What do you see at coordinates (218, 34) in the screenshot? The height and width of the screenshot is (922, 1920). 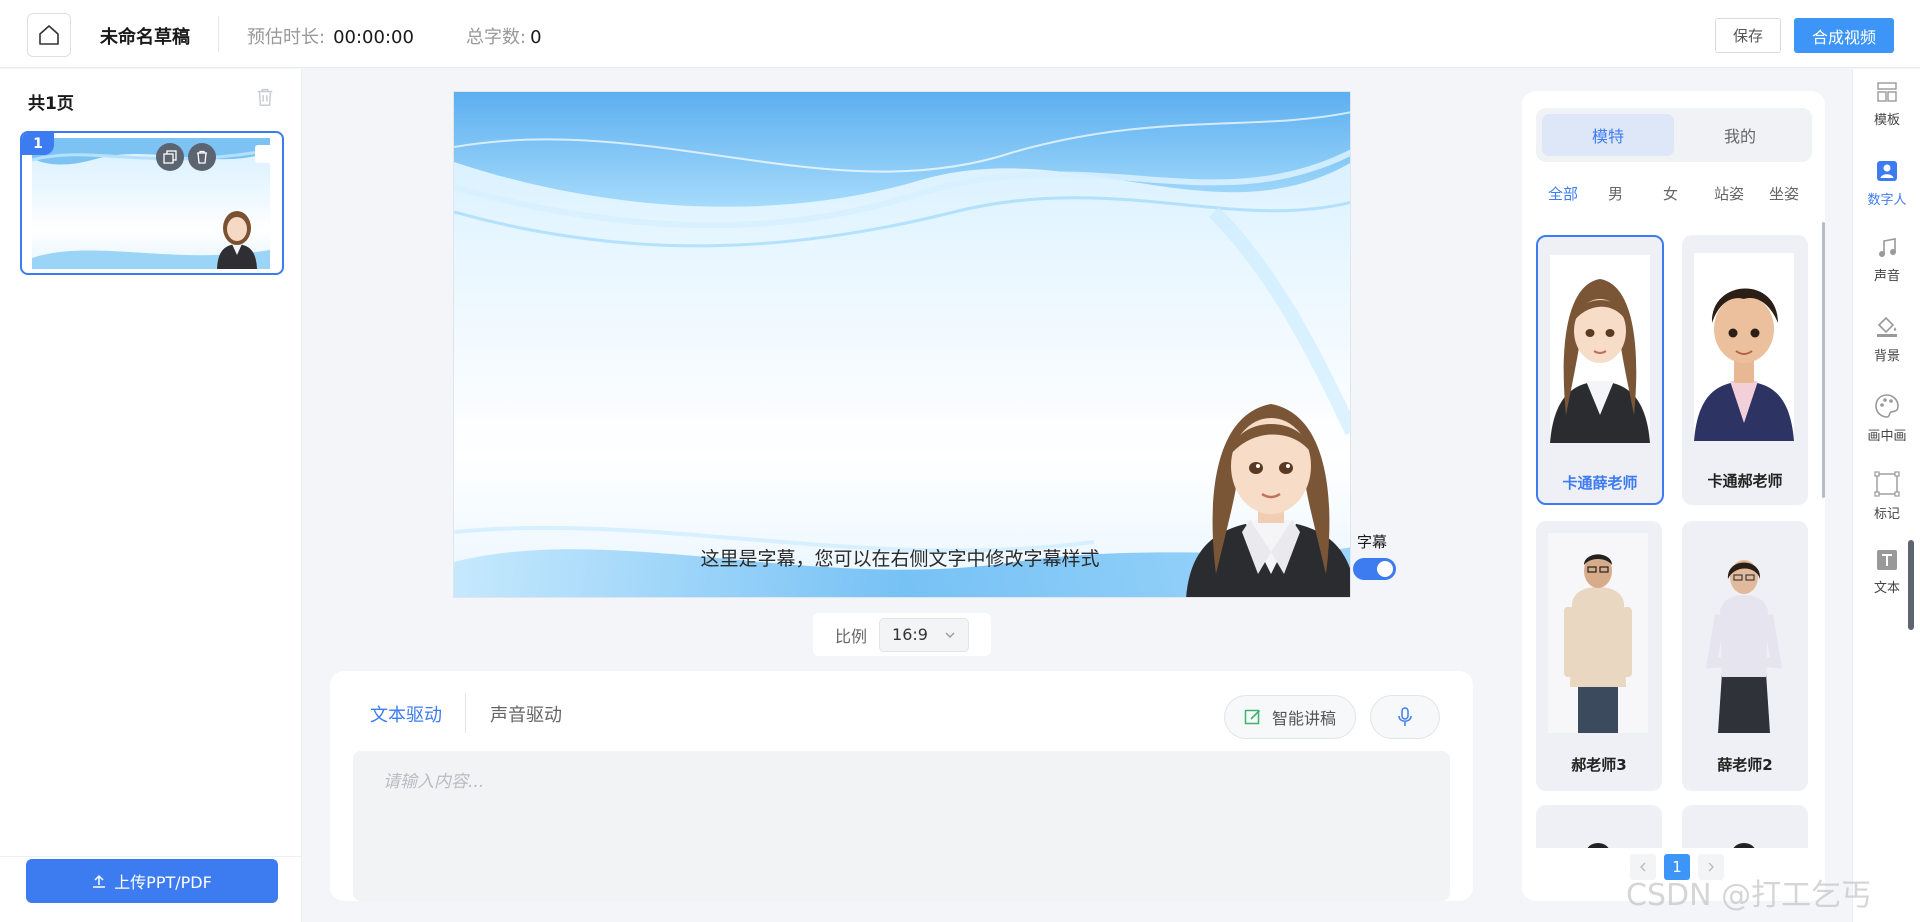 I see `header-divider` at bounding box center [218, 34].